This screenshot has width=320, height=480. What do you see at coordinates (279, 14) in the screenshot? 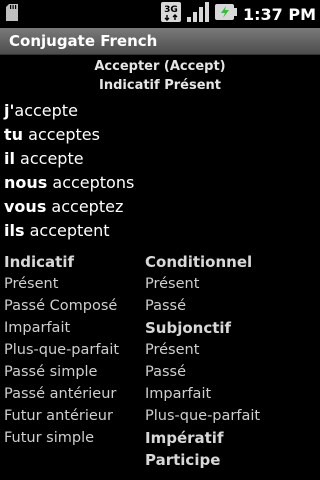
I see `status-clock: 1:37 PM` at bounding box center [279, 14].